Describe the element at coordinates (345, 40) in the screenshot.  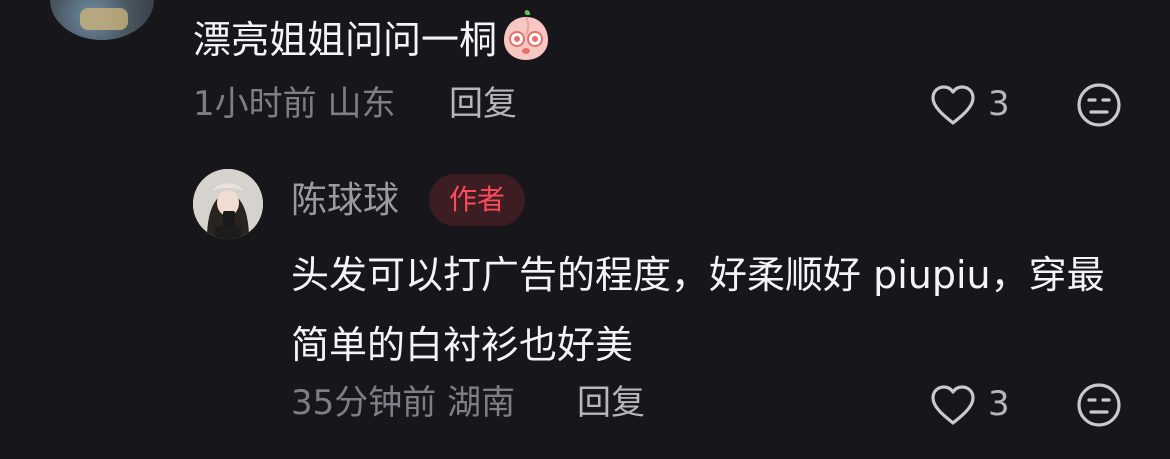
I see `comment-body: 漂亮姐姐问问一桐` at that location.